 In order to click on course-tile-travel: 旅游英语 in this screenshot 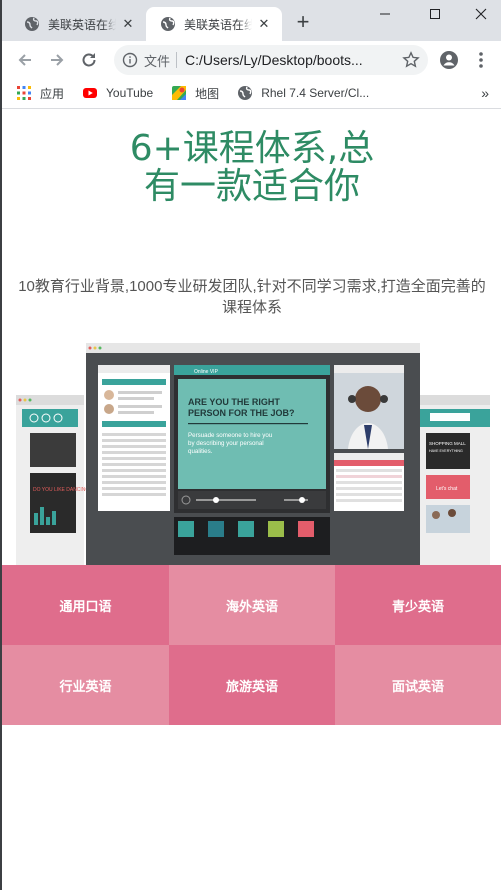, I will do `click(252, 685)`.